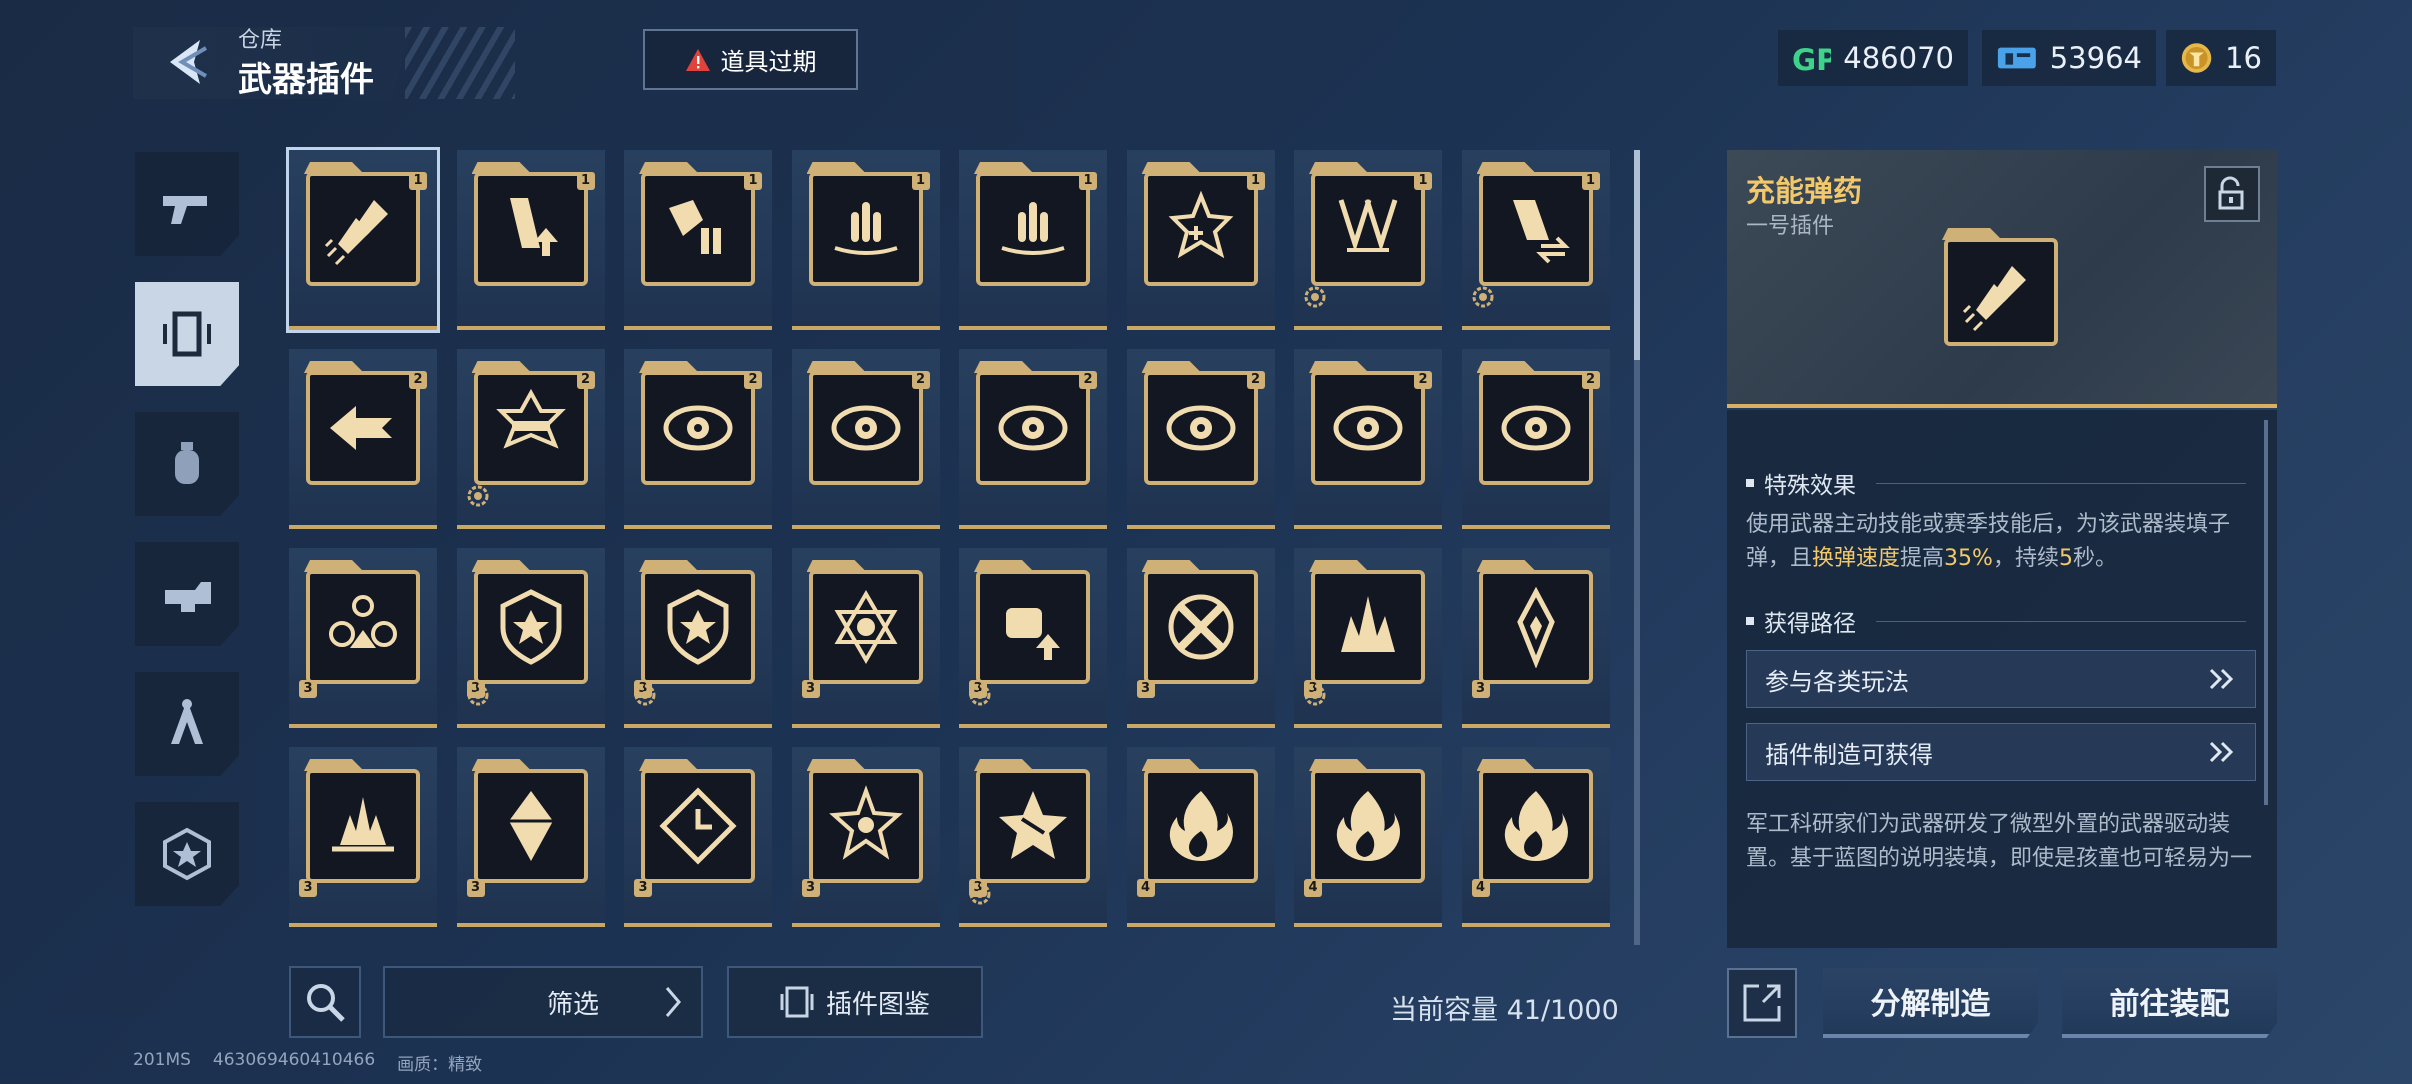 The width and height of the screenshot is (2412, 1084). What do you see at coordinates (2069, 58) in the screenshot?
I see `currency-ticket: 53964` at bounding box center [2069, 58].